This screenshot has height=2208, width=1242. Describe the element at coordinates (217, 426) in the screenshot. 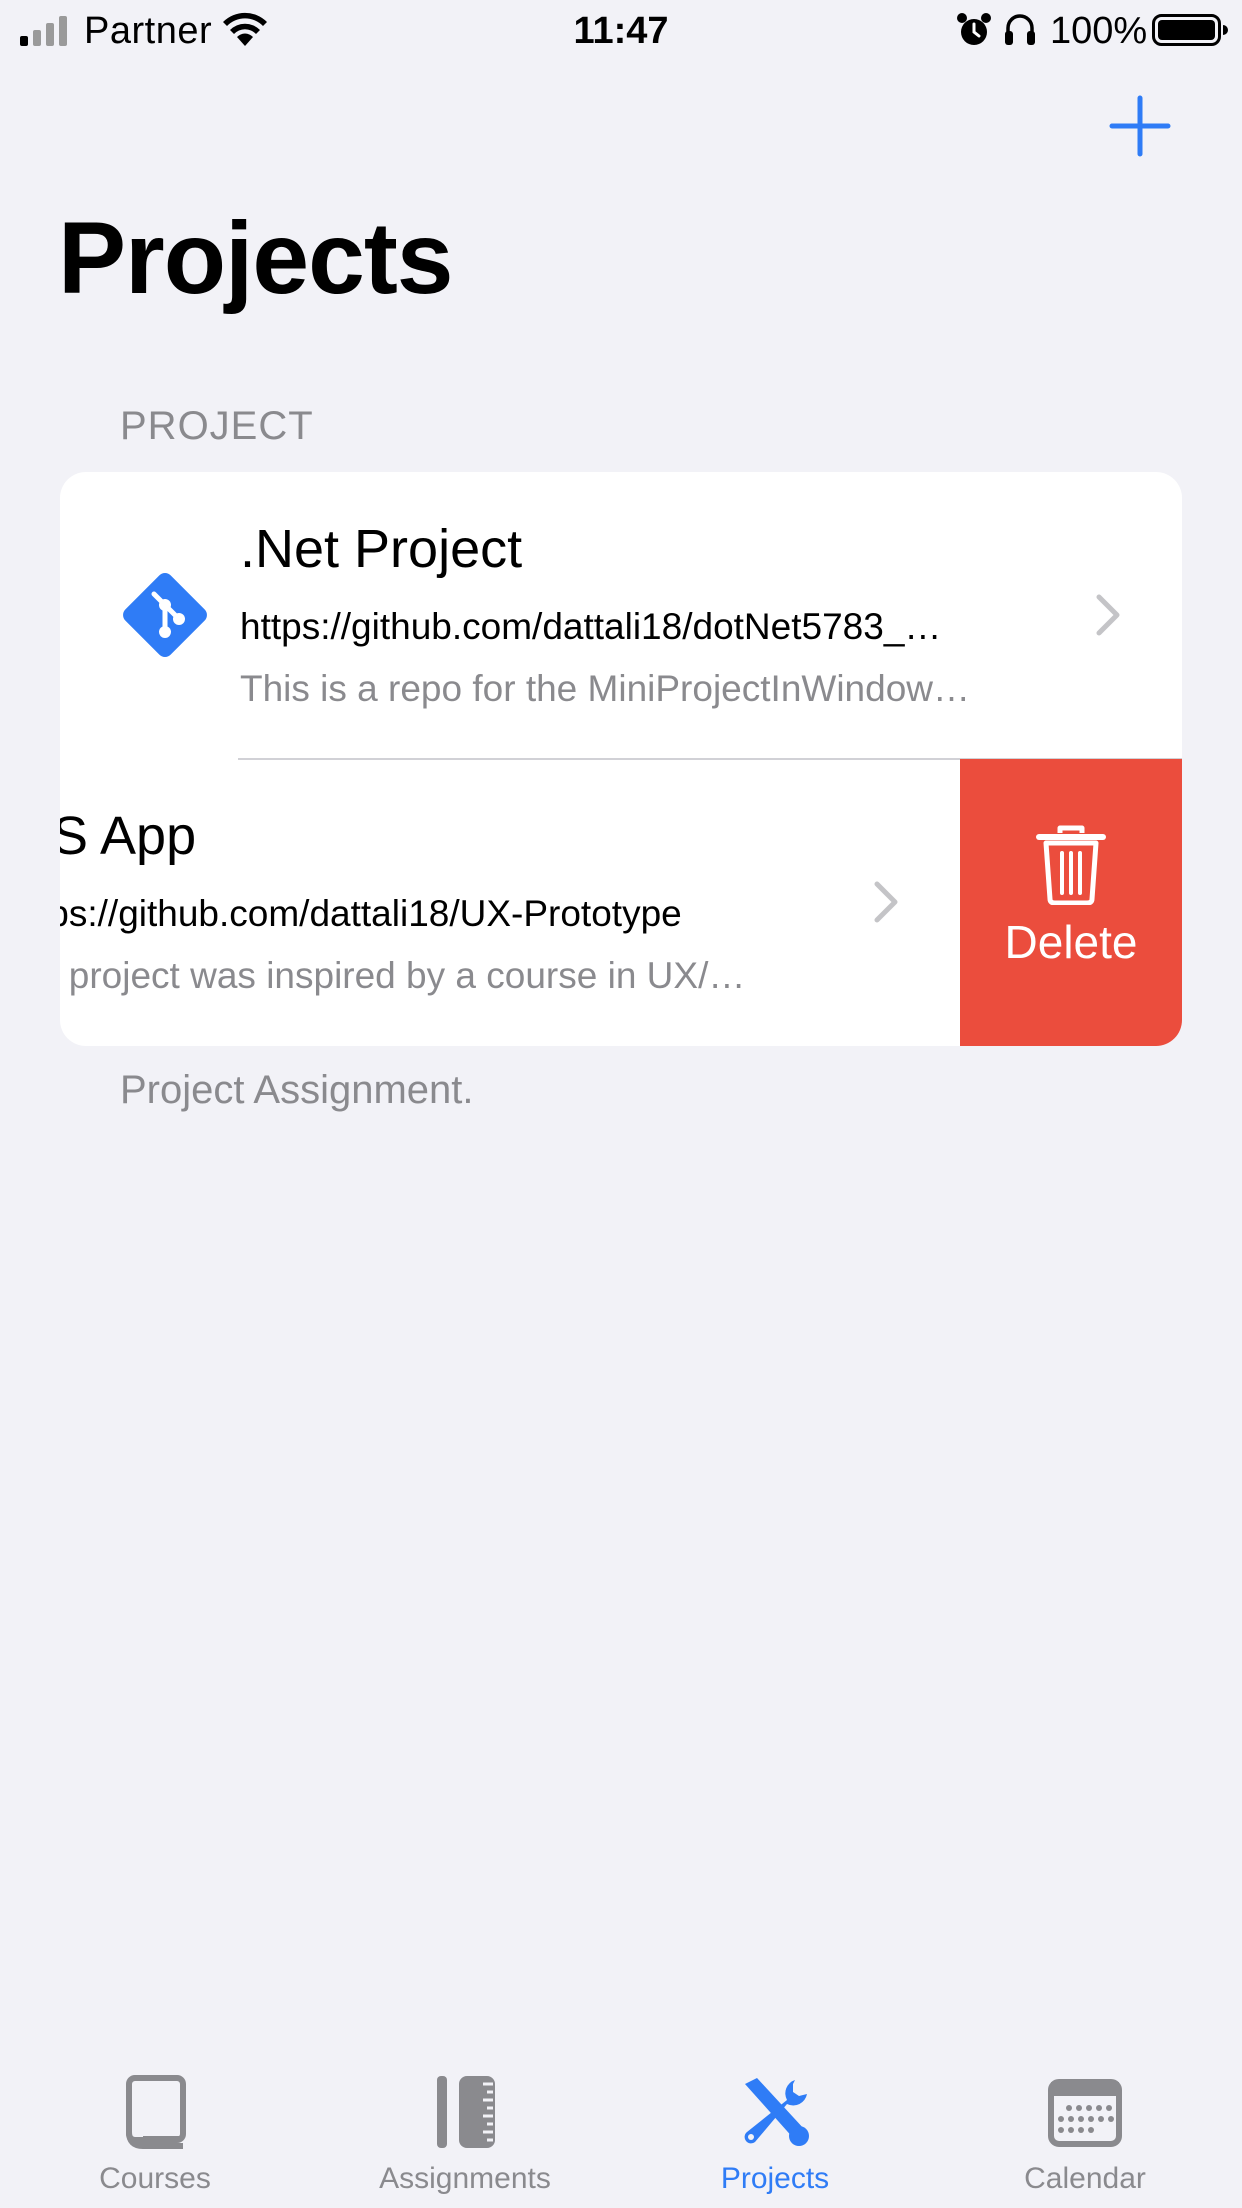

I see `section-header: PROJECT` at that location.